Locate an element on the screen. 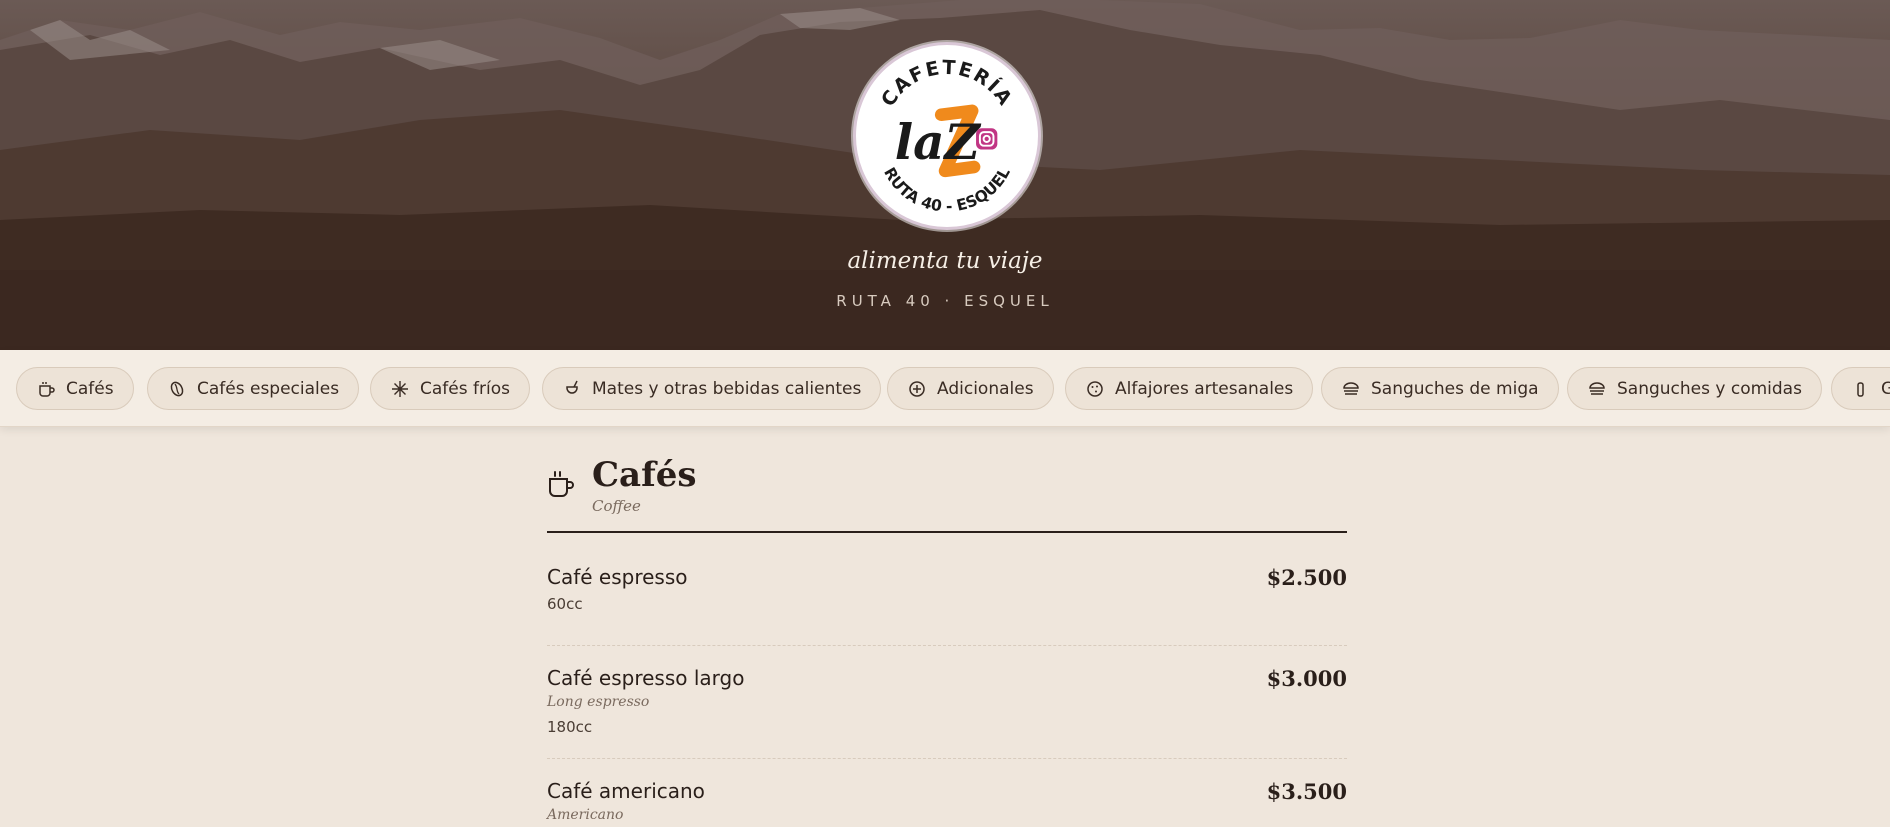 Image resolution: width=1890 pixels, height=827 pixels. section-header: Cafés Coffee is located at coordinates (947, 480).